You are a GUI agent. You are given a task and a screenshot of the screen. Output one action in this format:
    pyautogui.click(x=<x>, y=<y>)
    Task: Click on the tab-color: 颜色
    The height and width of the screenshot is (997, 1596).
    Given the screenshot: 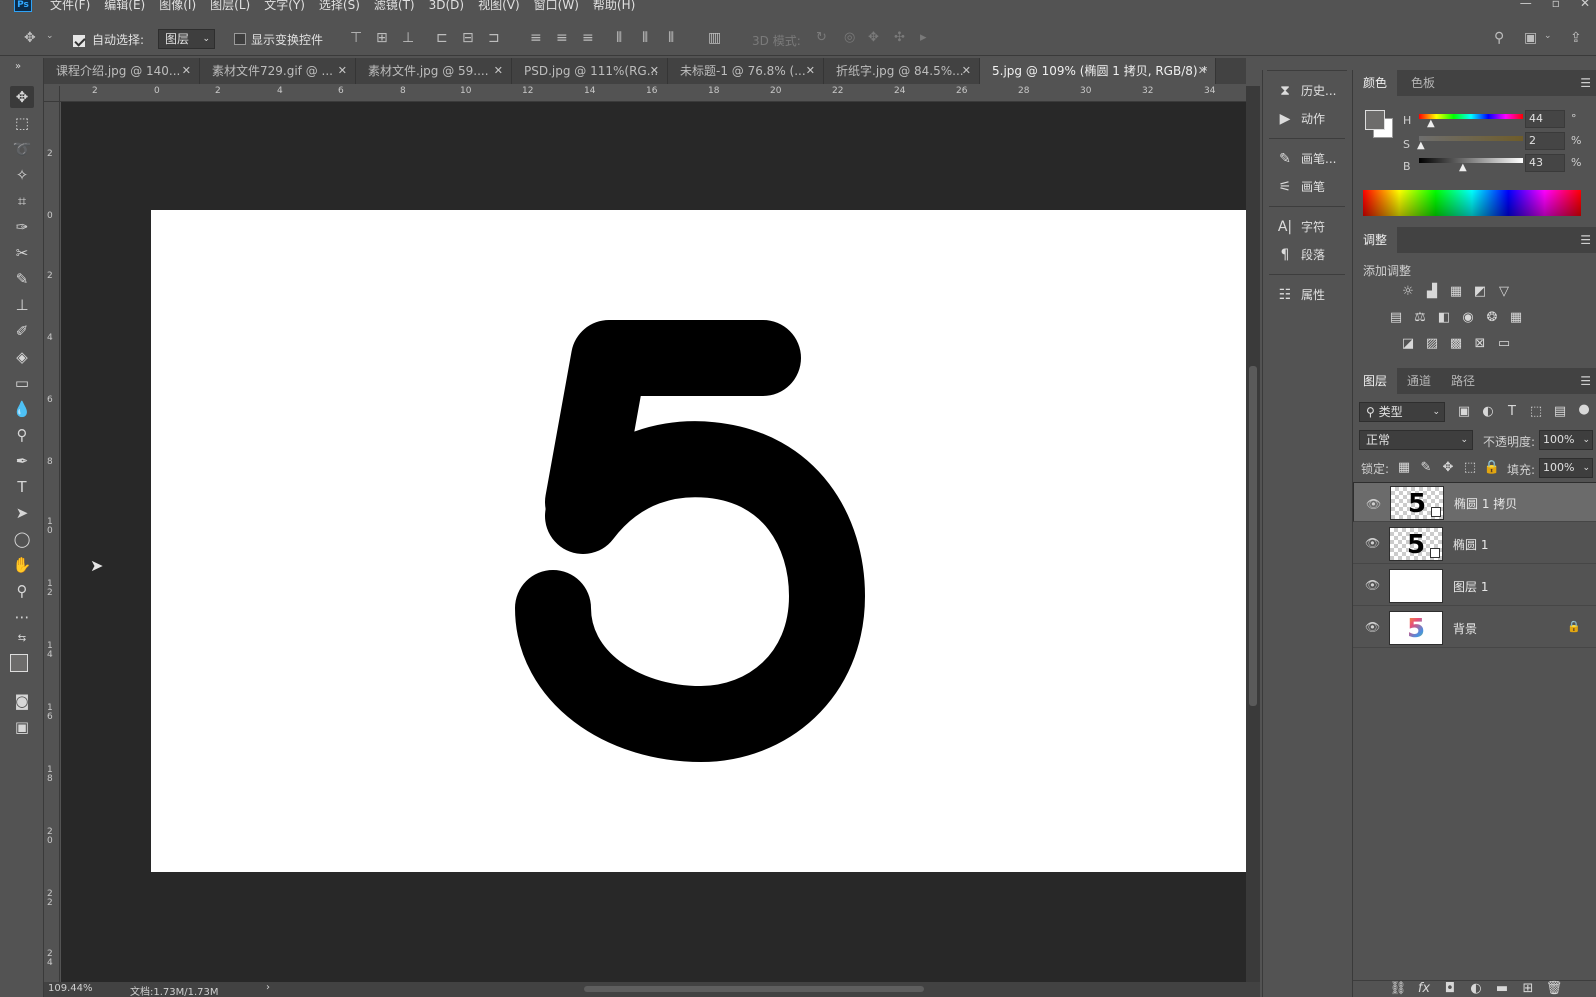 What is the action you would take?
    pyautogui.click(x=1375, y=83)
    